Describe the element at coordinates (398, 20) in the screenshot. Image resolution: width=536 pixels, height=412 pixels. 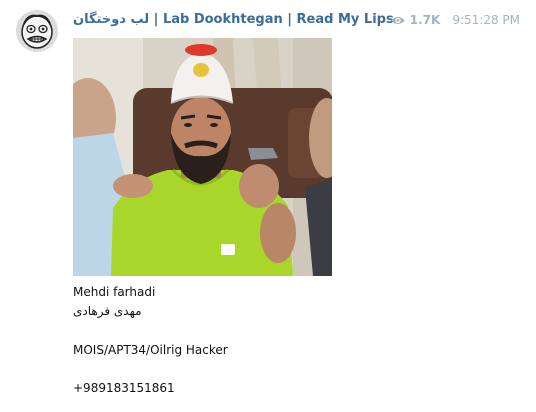
I see `eye-icon` at that location.